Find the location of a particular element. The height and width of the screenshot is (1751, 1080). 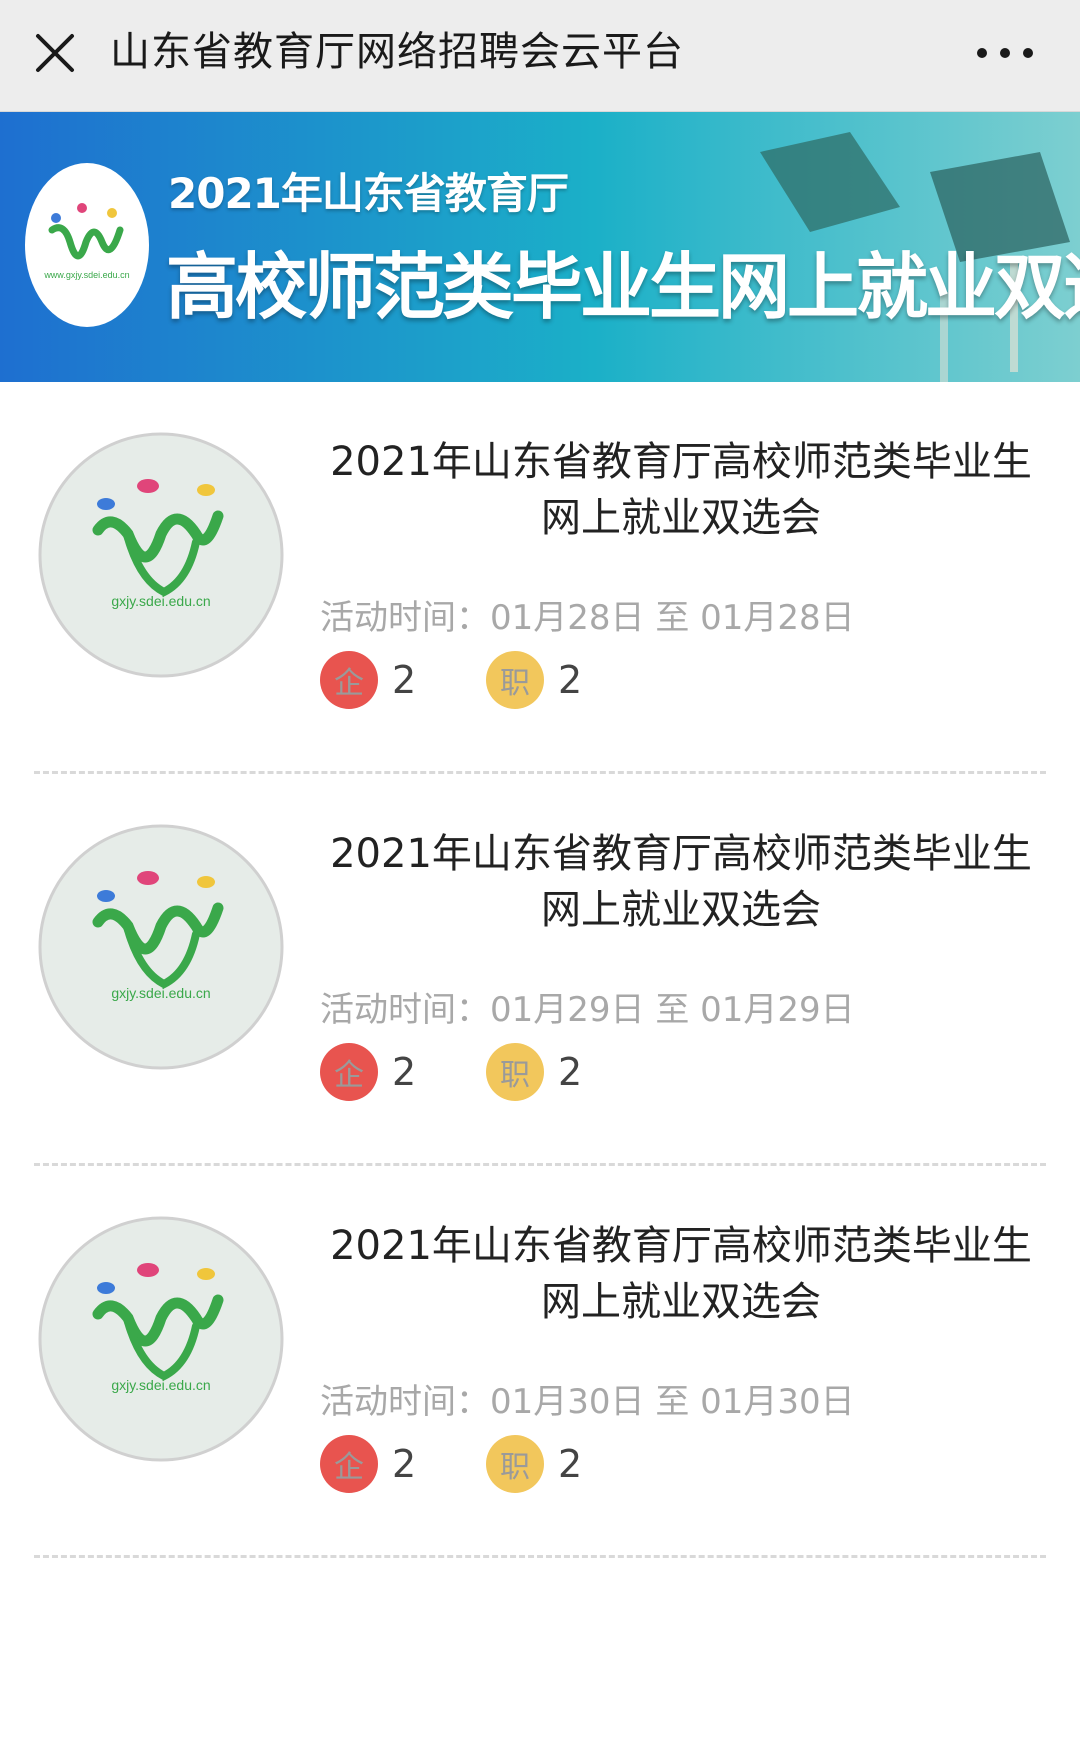

card-divider is located at coordinates (540, 1556).